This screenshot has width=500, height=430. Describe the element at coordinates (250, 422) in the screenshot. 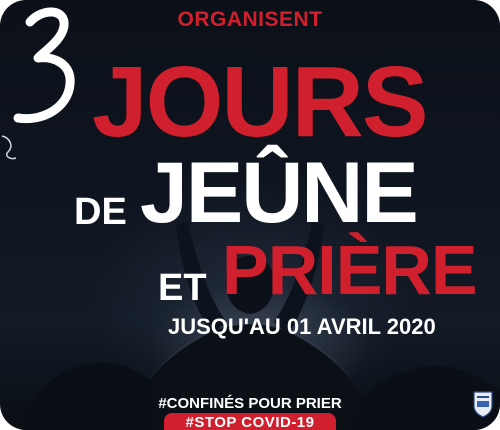

I see `hashtag-stop-covid: #STOP COVID-19` at that location.